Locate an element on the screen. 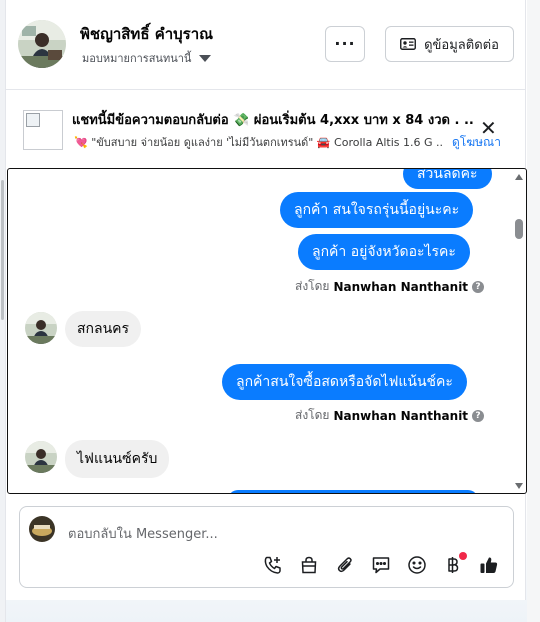 Image resolution: width=540 pixels, height=622 pixels. composer-toolbar is located at coordinates (381, 564).